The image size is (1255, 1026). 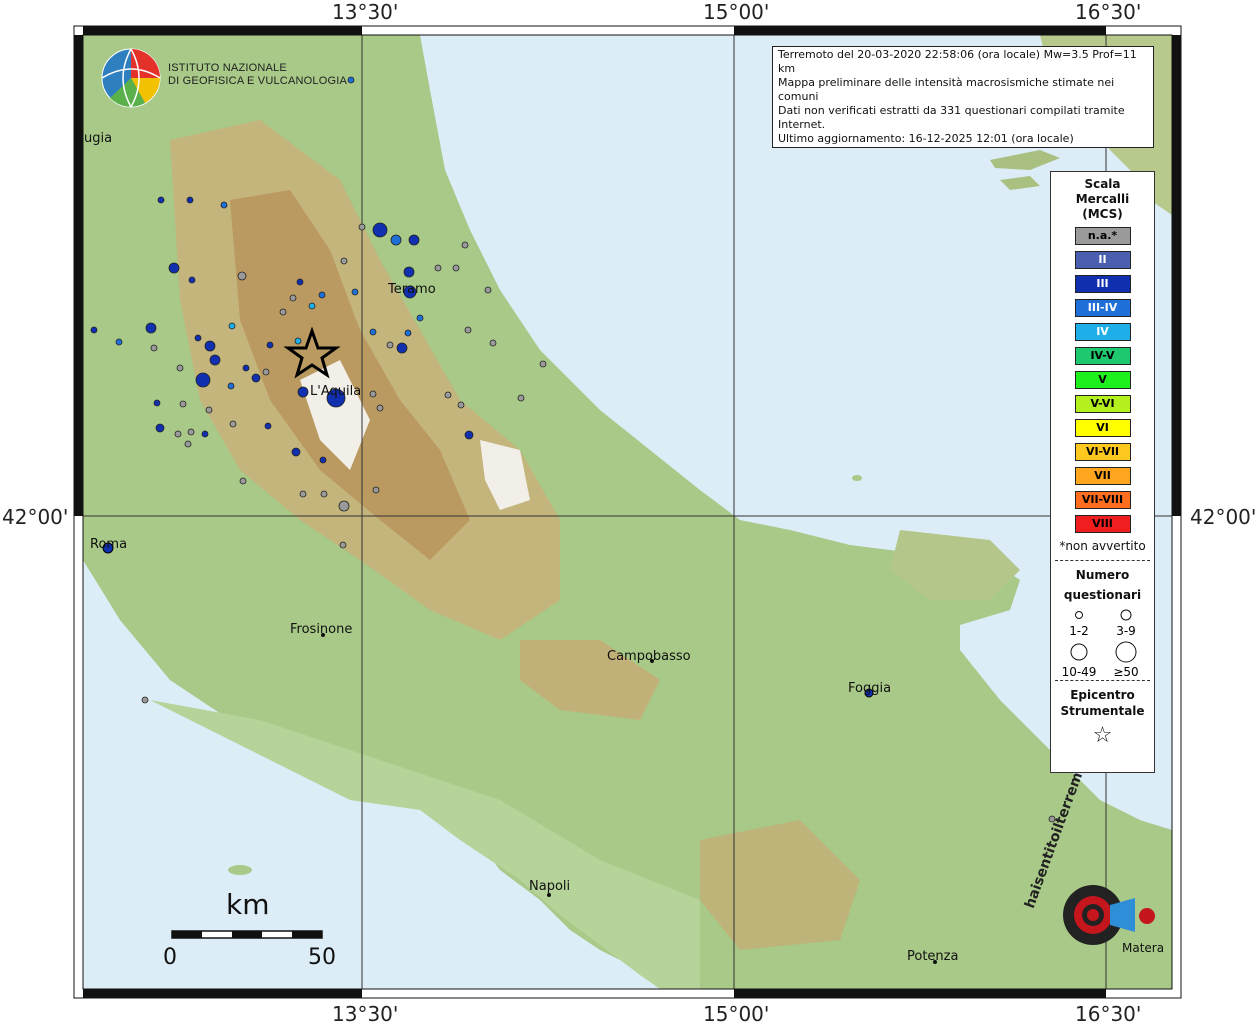 I want to click on scale-bar, so click(x=247, y=934).